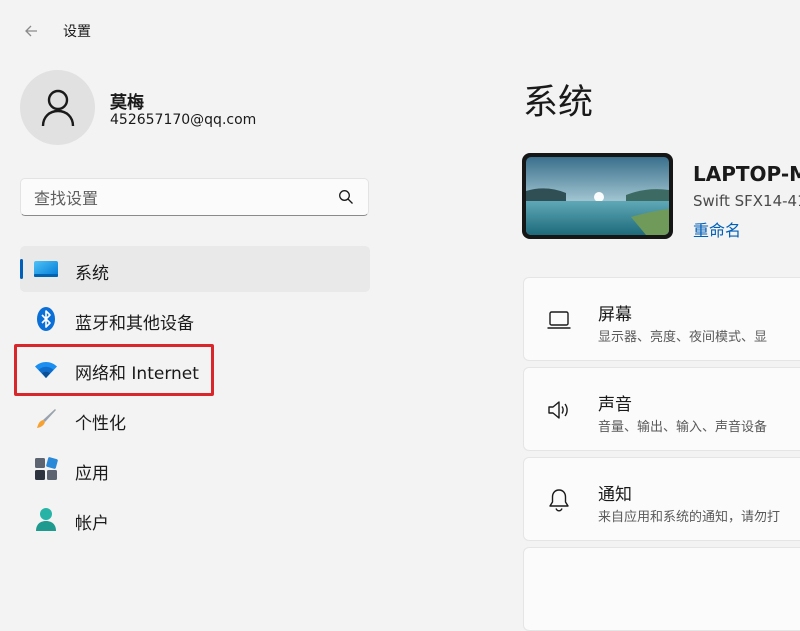 This screenshot has width=800, height=631. I want to click on sidebar-item-label: 网络和 Internet, so click(137, 374).